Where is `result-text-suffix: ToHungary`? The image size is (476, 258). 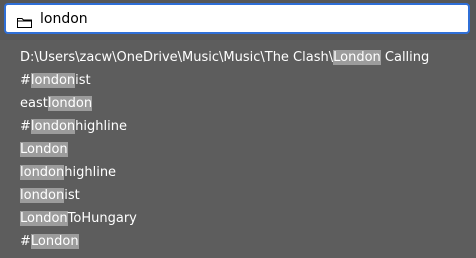
result-text-suffix: ToHungary is located at coordinates (102, 218).